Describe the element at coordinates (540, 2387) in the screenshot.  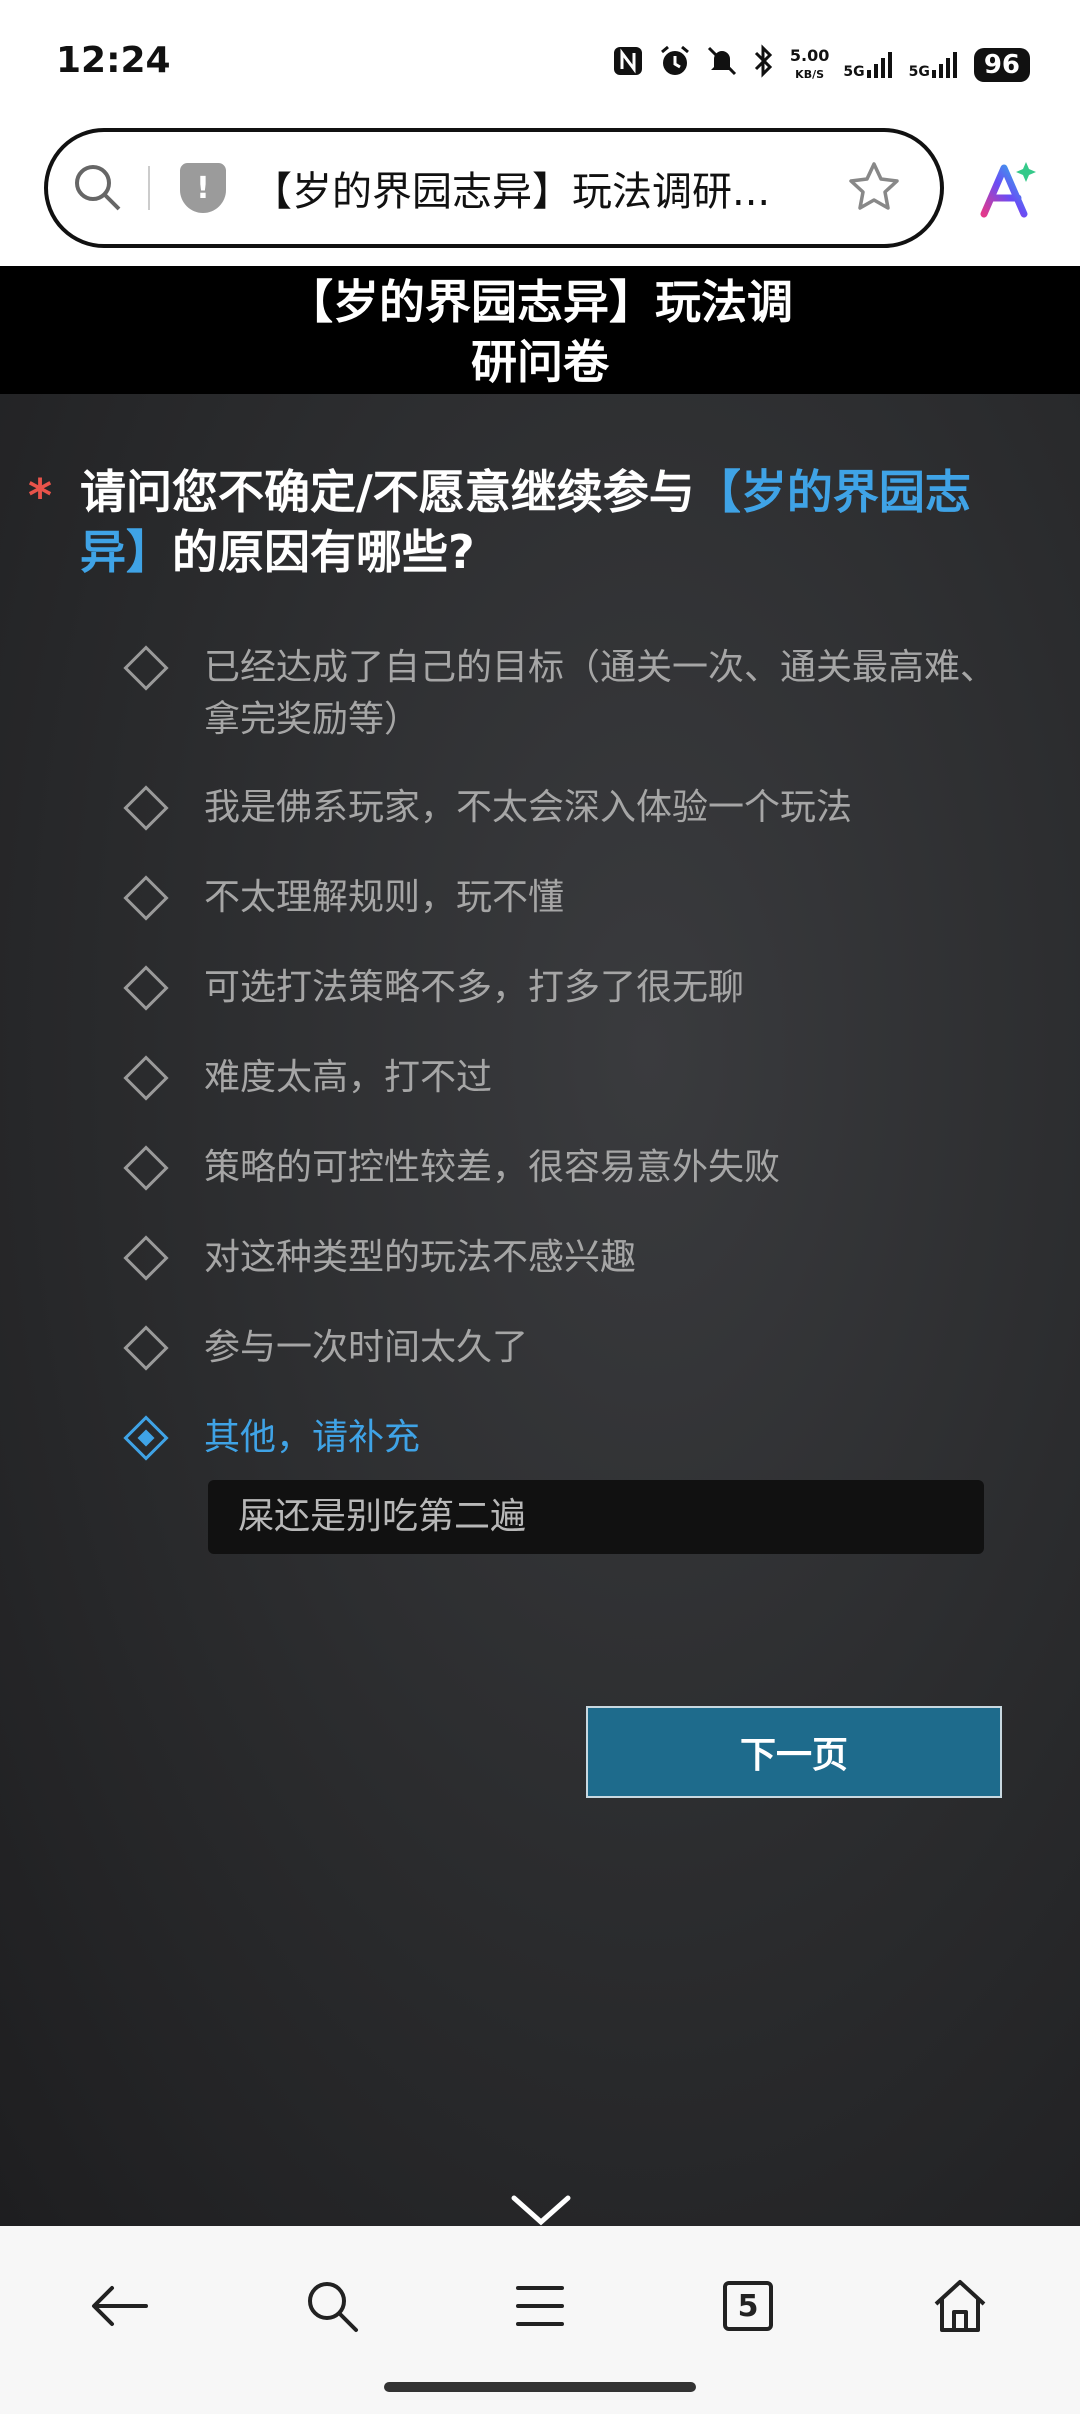
I see `gesture-home-bar` at that location.